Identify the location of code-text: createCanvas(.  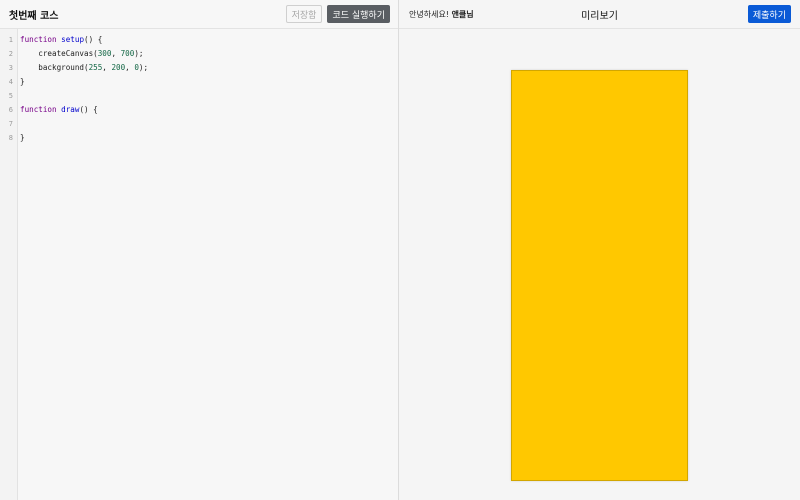
(59, 53).